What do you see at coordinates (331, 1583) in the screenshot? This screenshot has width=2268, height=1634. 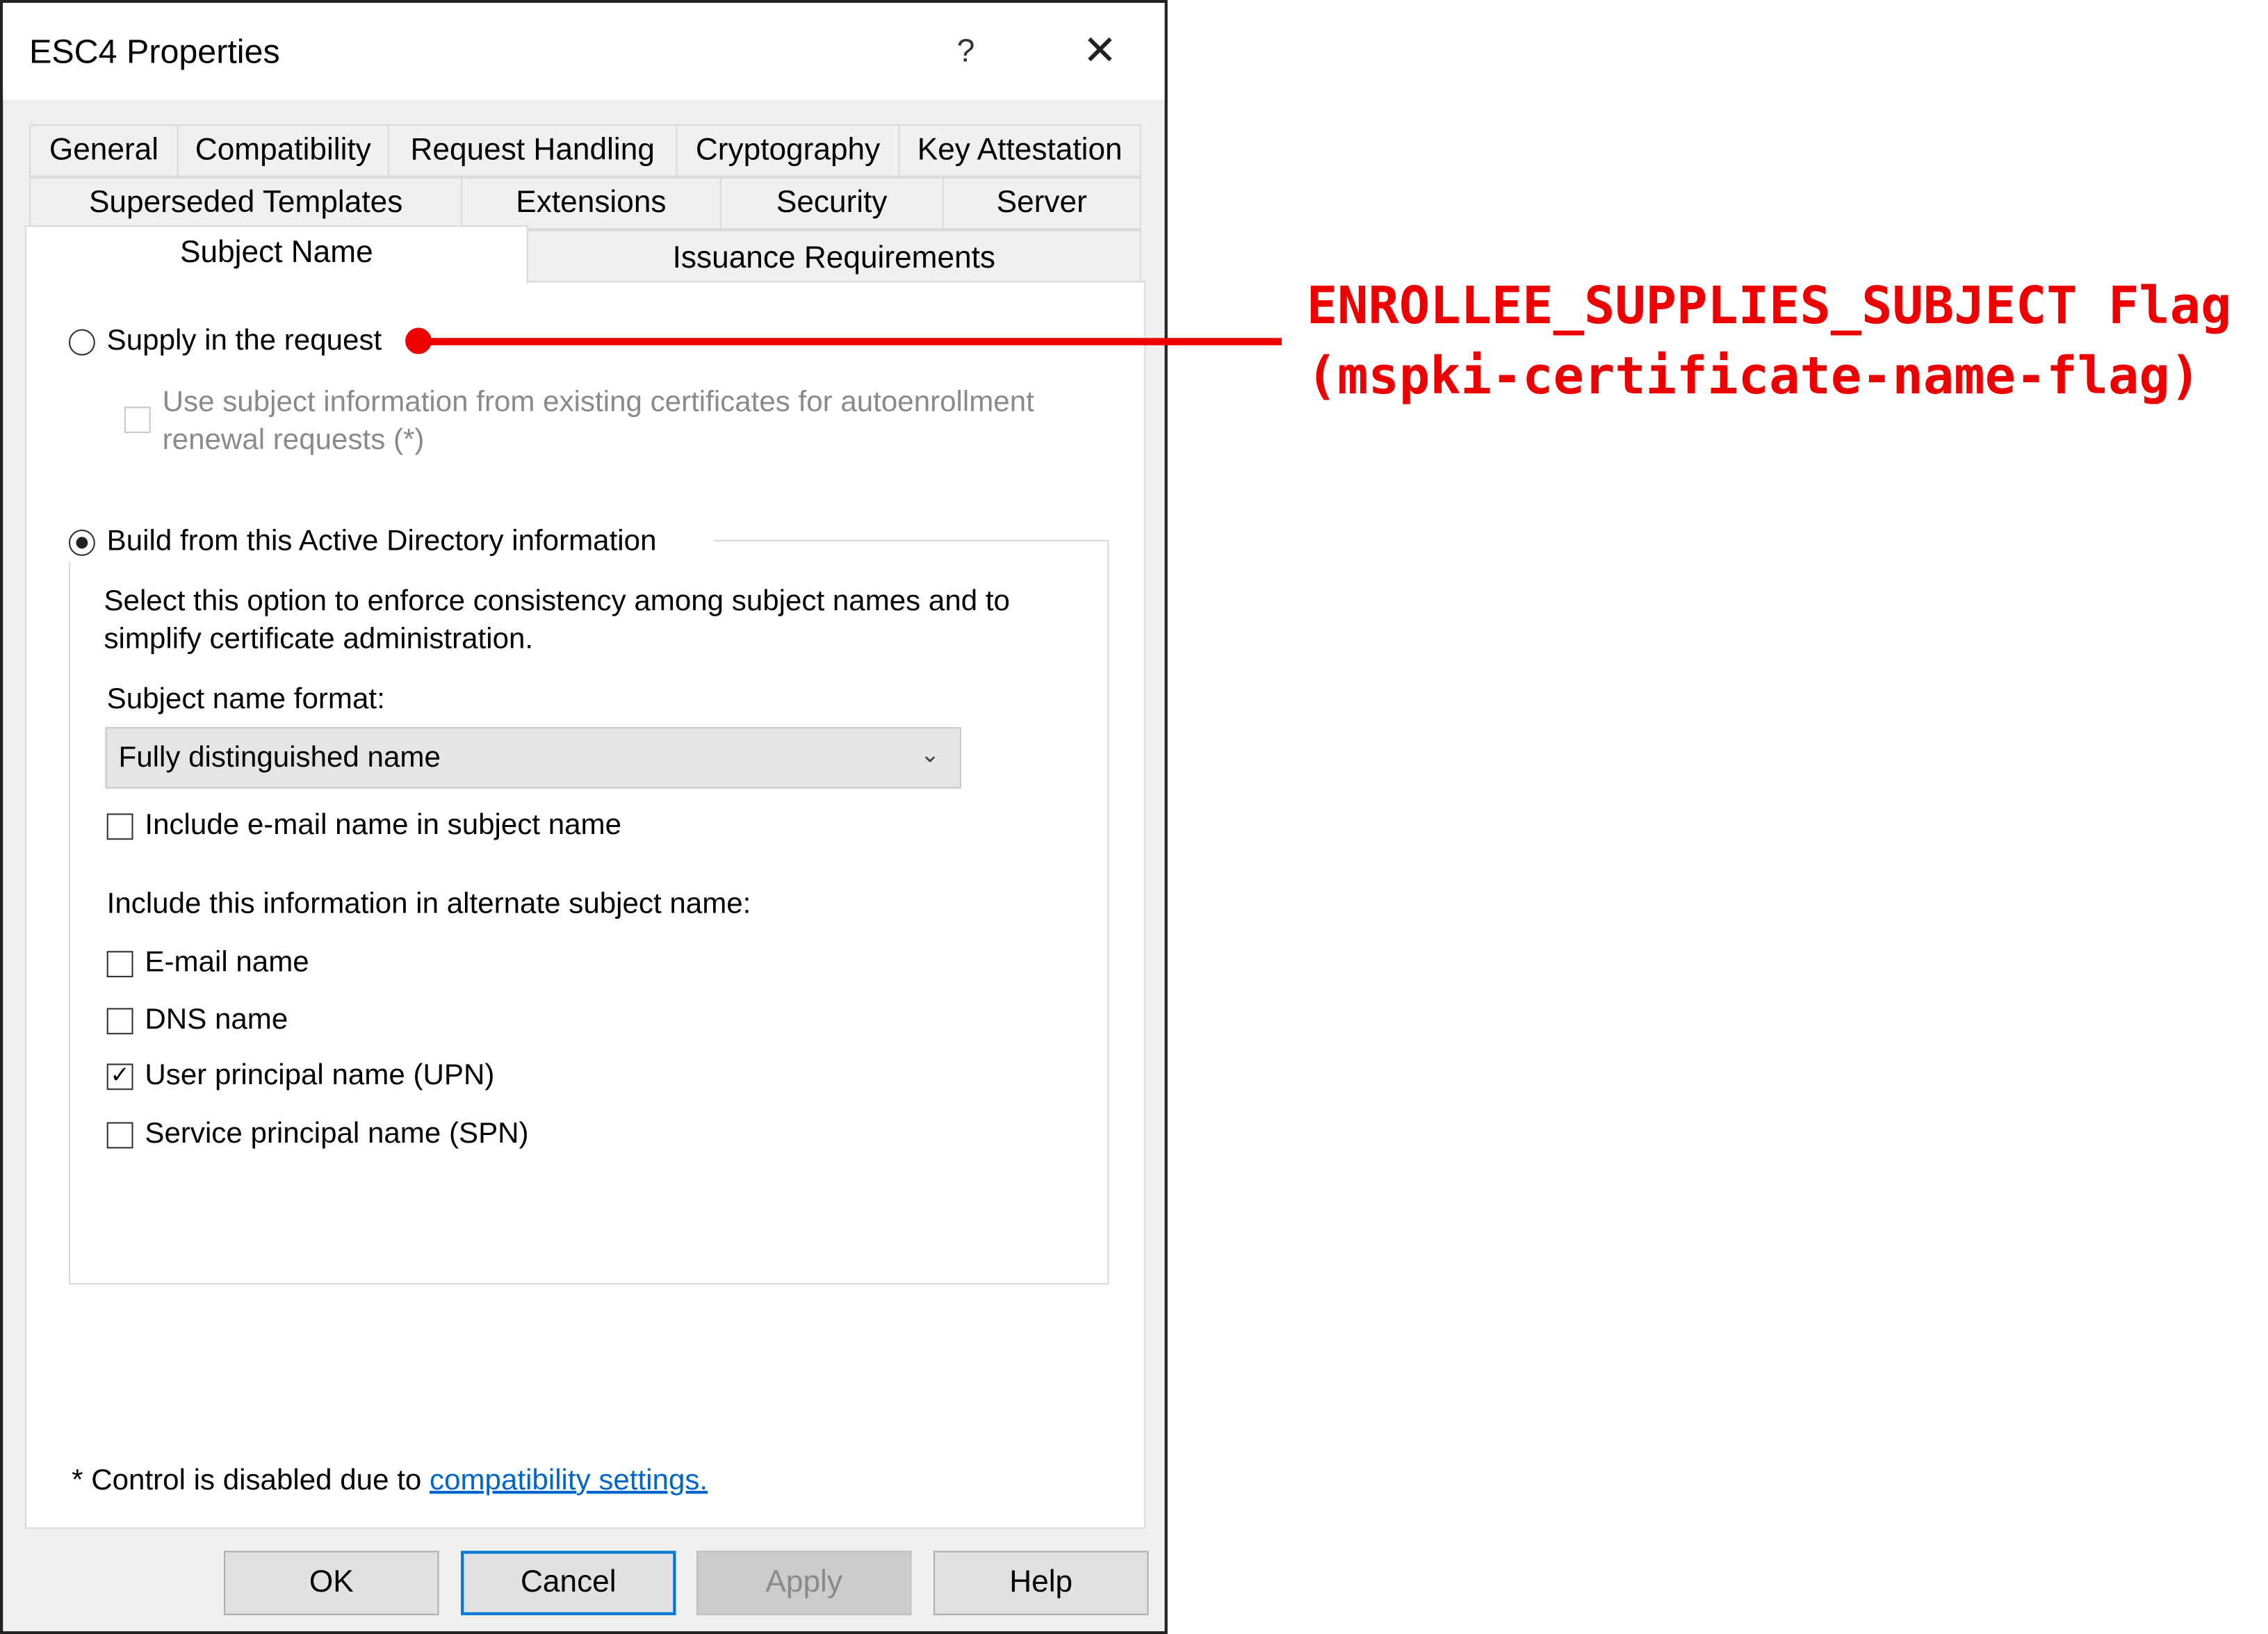 I see `ok-button: OK` at bounding box center [331, 1583].